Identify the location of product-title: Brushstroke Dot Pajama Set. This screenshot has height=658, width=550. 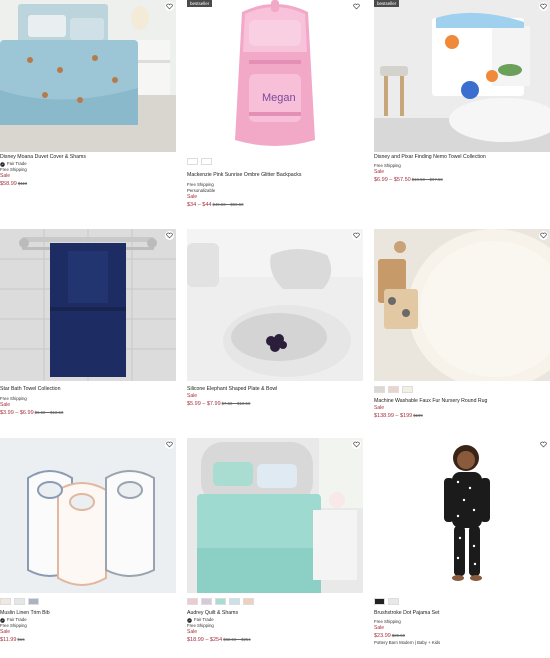
(462, 613).